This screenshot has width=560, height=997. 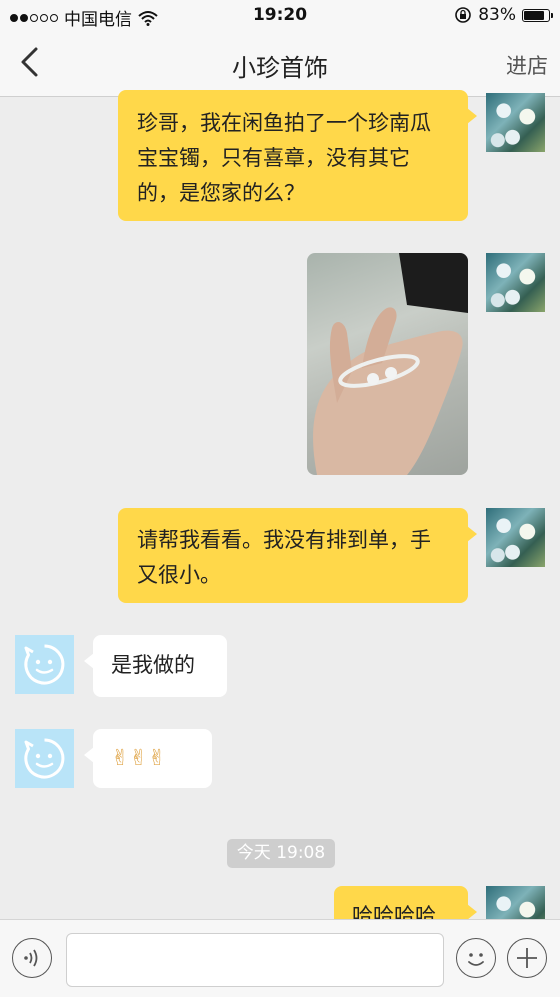 I want to click on emoji-button, so click(x=476, y=958).